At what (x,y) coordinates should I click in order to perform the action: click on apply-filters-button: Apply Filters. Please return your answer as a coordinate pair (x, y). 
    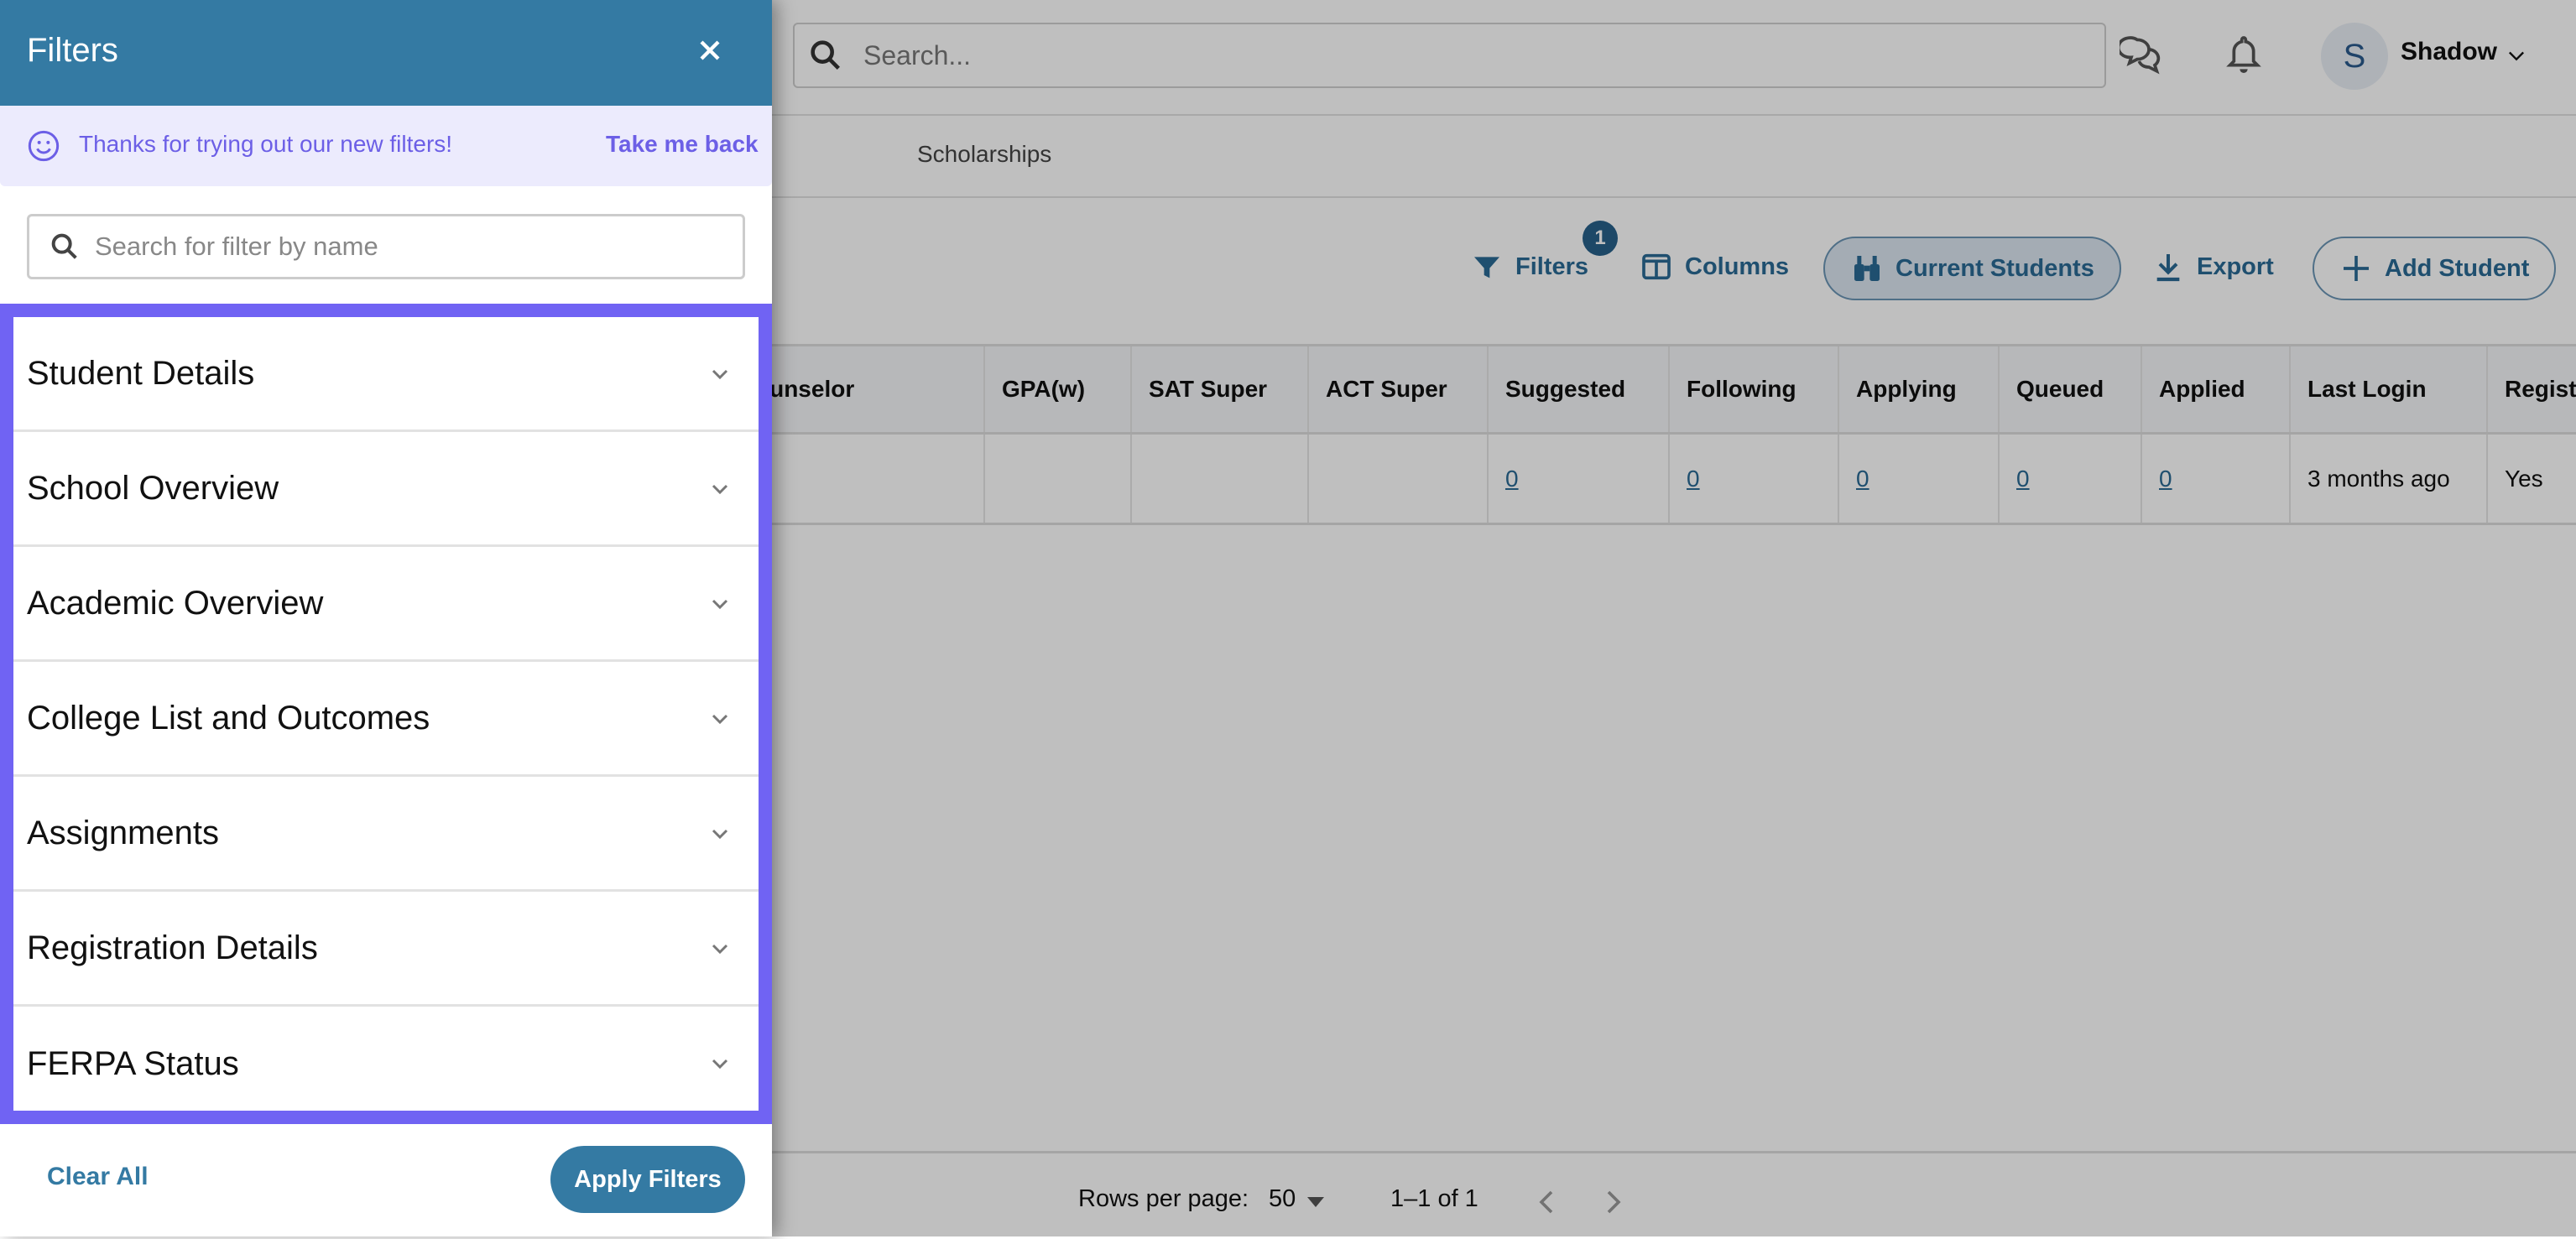
    Looking at the image, I should click on (647, 1179).